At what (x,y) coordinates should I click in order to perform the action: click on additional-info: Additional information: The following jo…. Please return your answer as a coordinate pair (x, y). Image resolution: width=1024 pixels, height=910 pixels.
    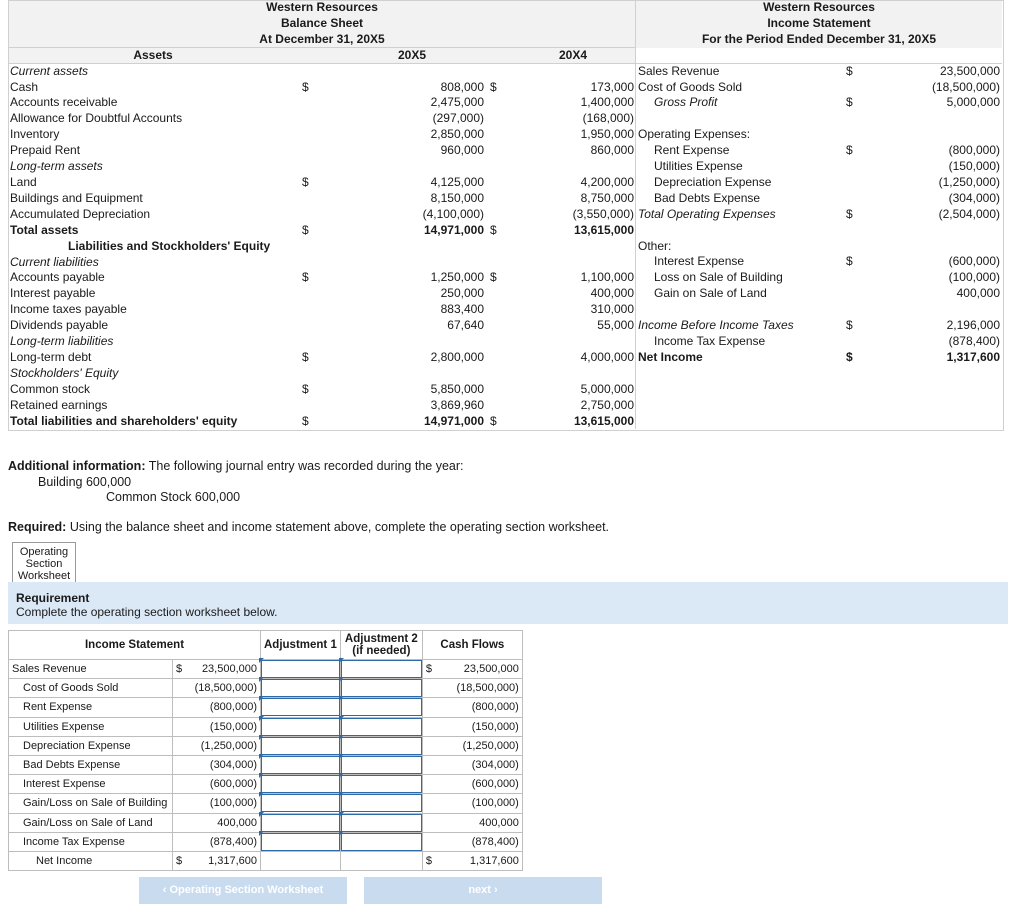
    Looking at the image, I should click on (235, 466).